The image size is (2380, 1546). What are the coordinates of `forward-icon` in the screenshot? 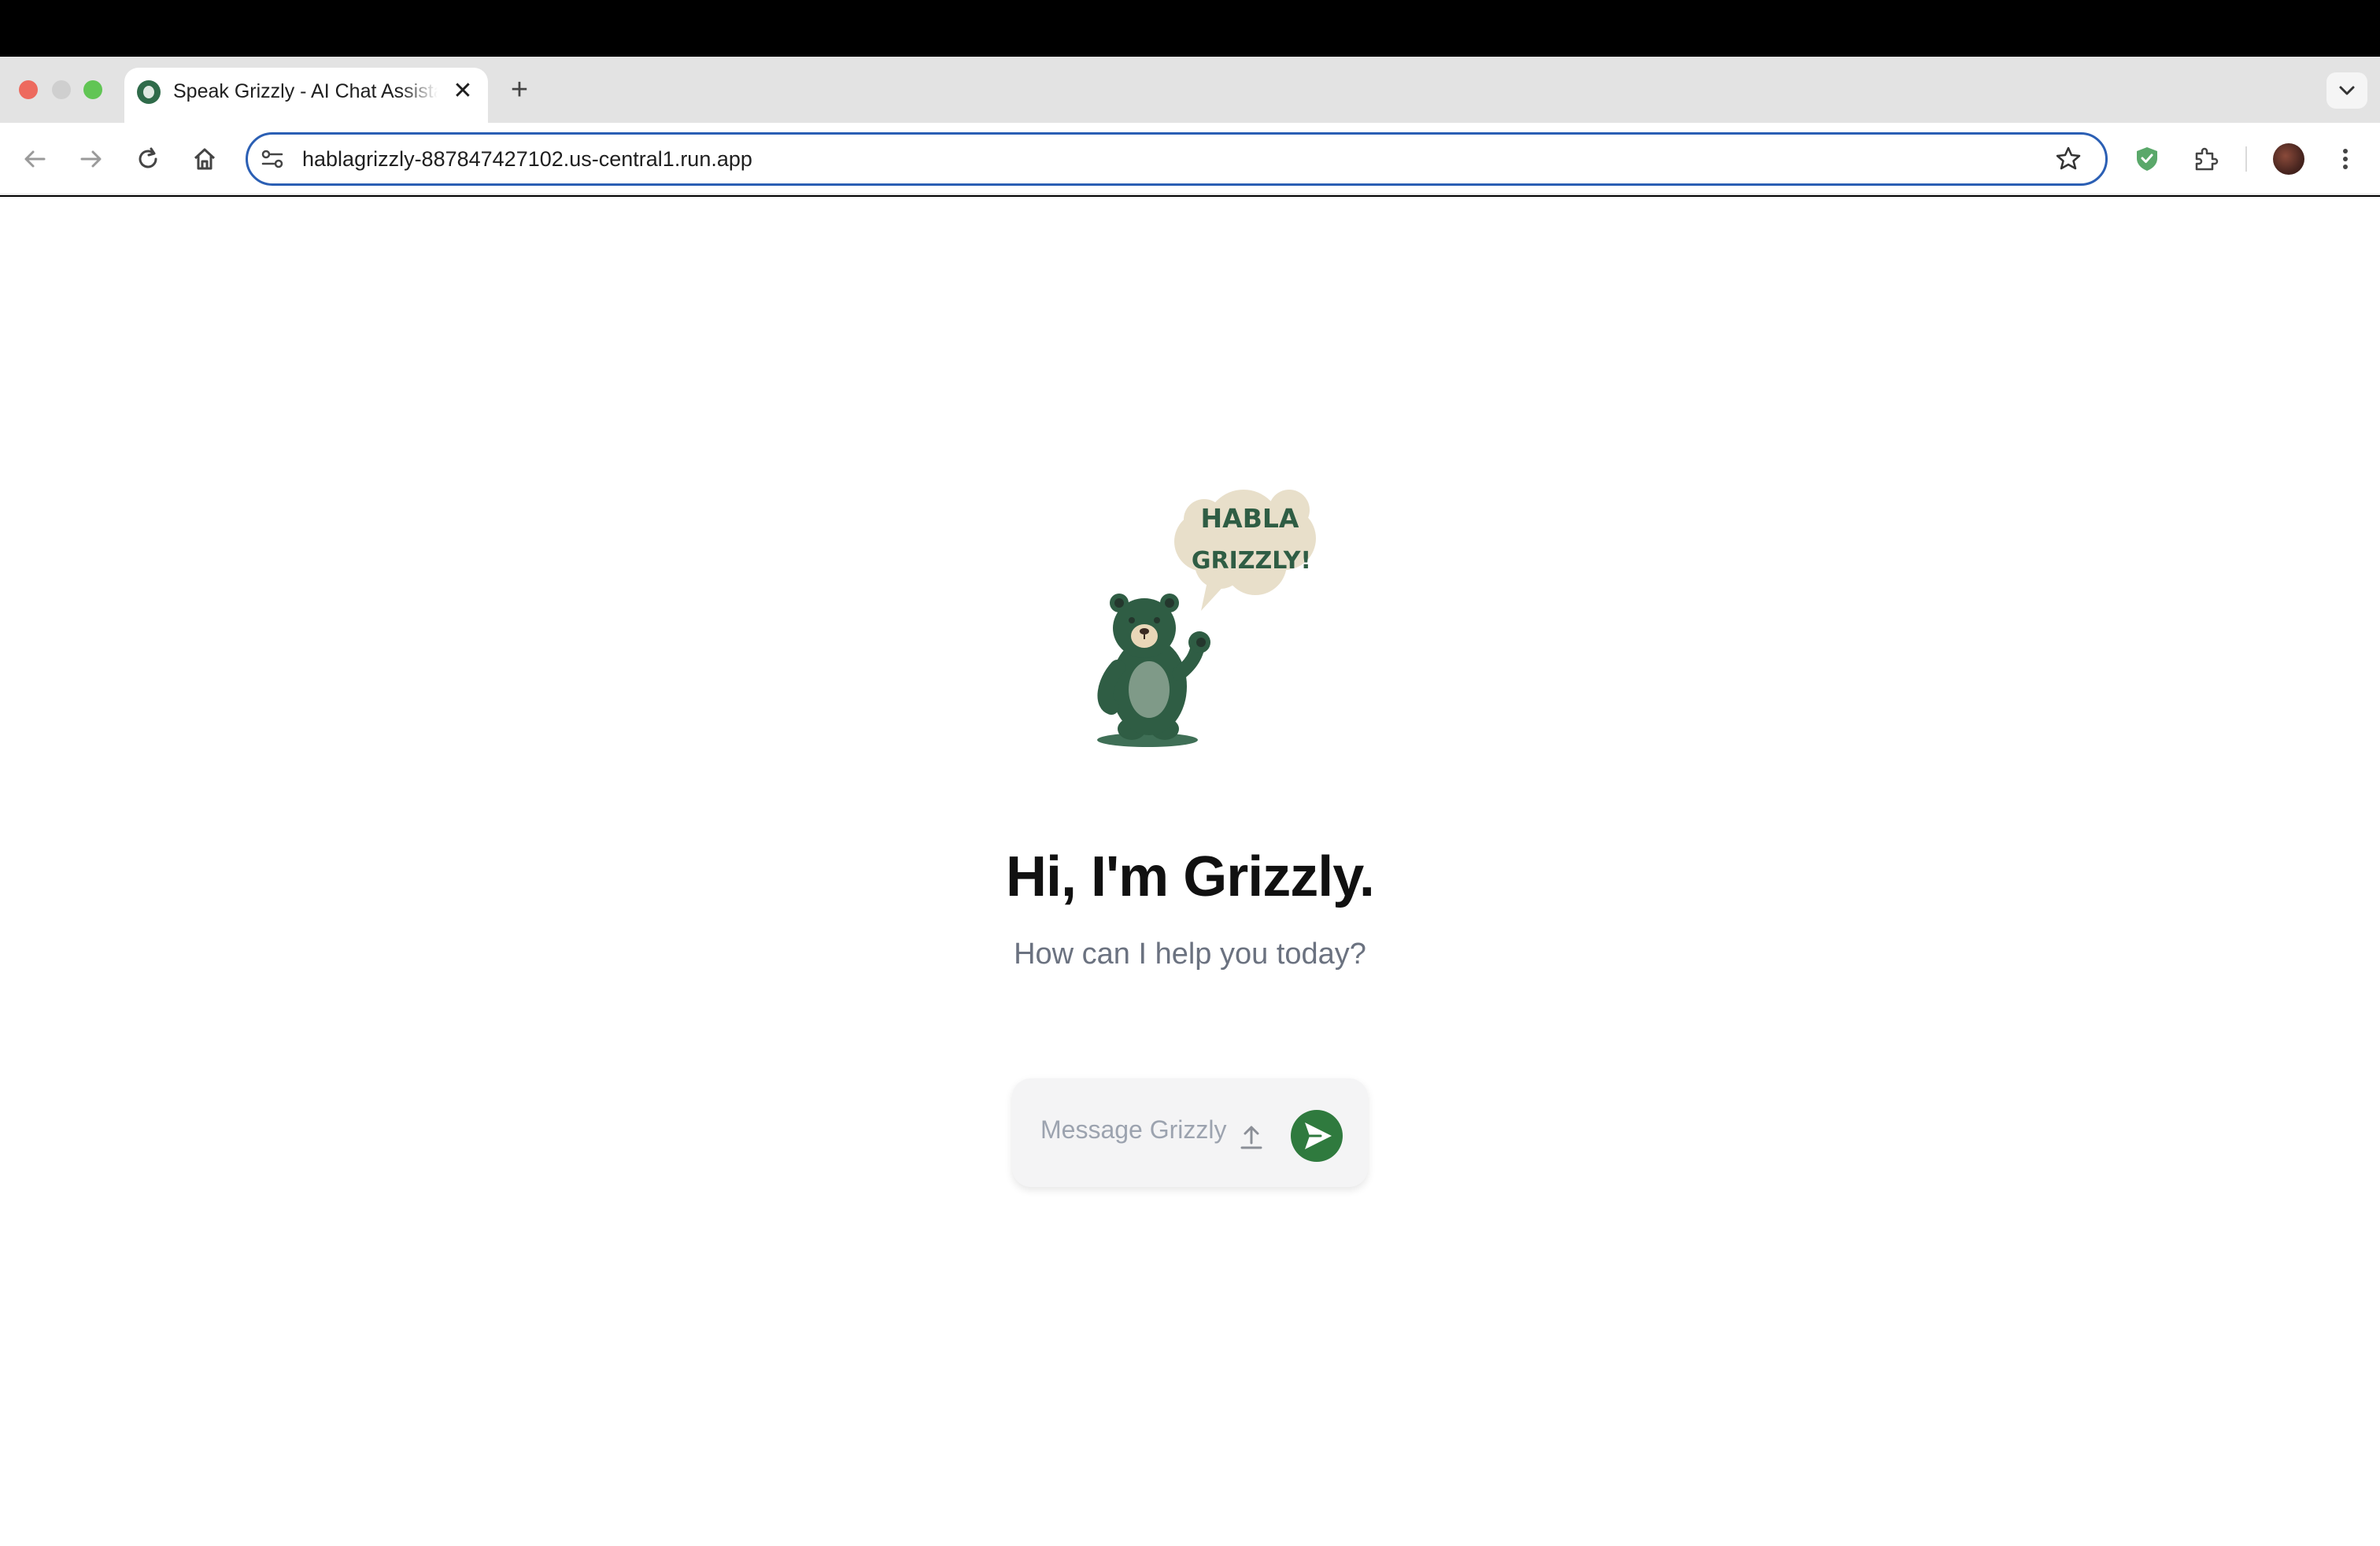 It's located at (91, 159).